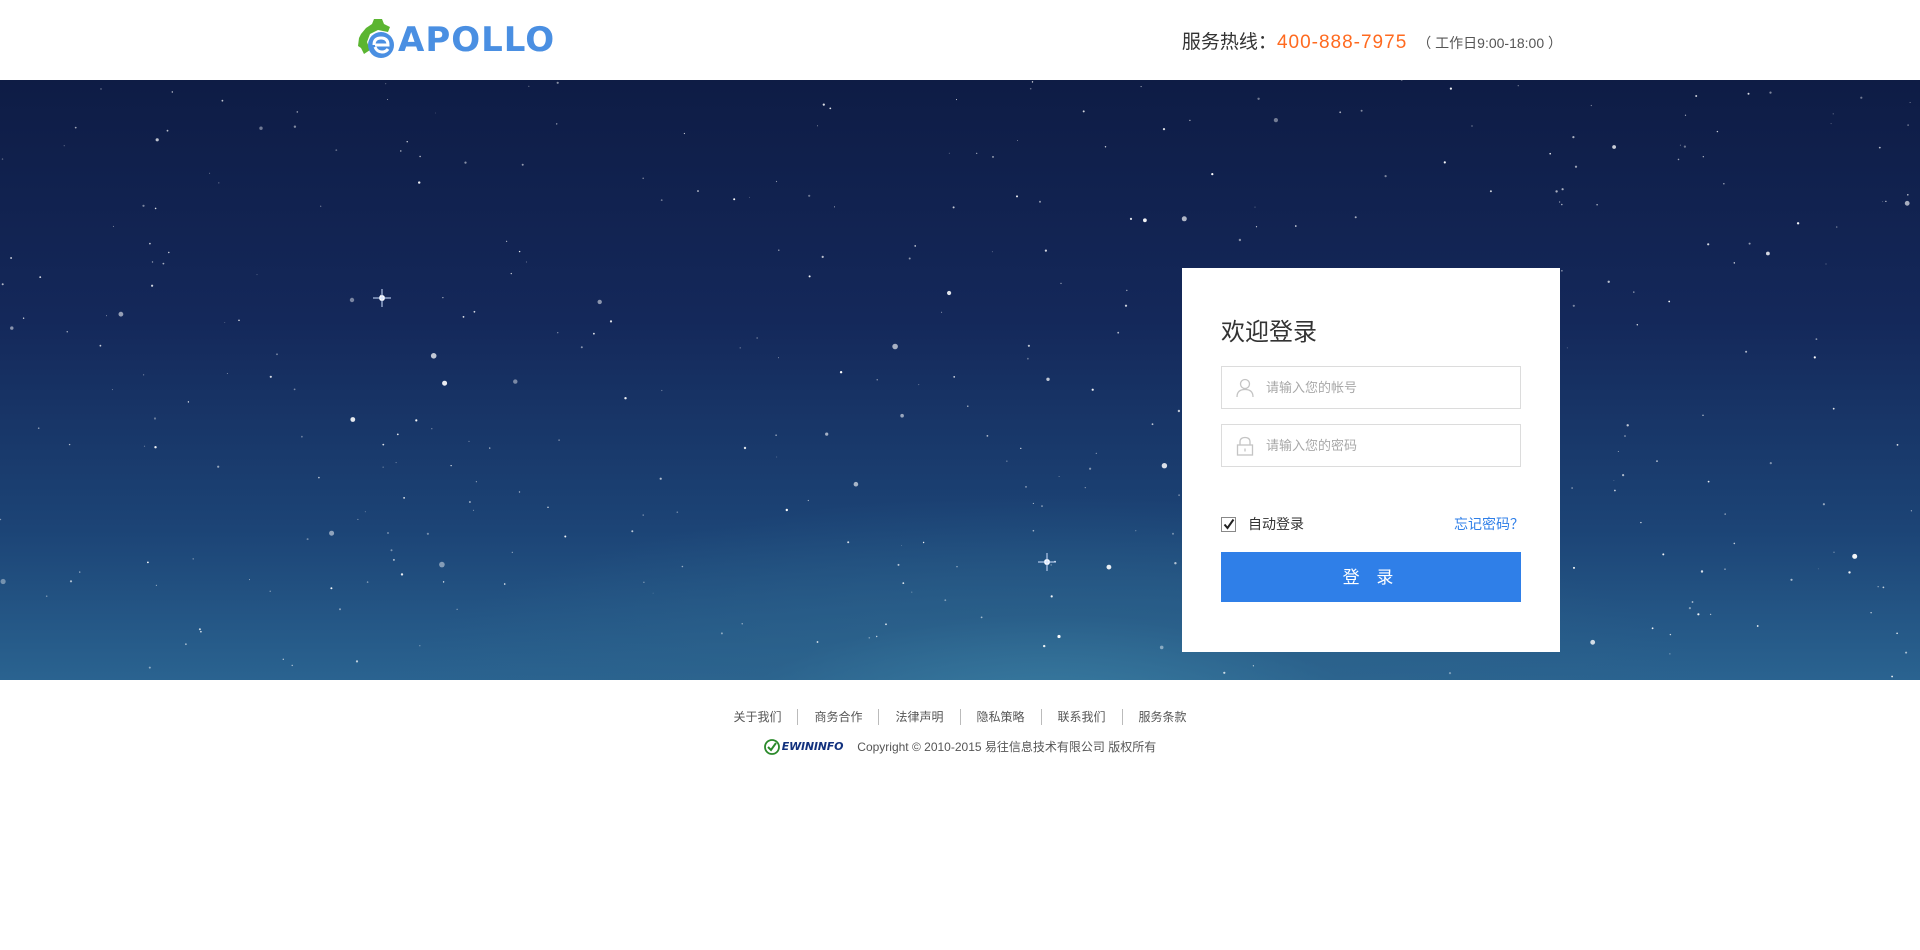 The width and height of the screenshot is (1920, 950). I want to click on hotline-label: 服务热线：, so click(1229, 42).